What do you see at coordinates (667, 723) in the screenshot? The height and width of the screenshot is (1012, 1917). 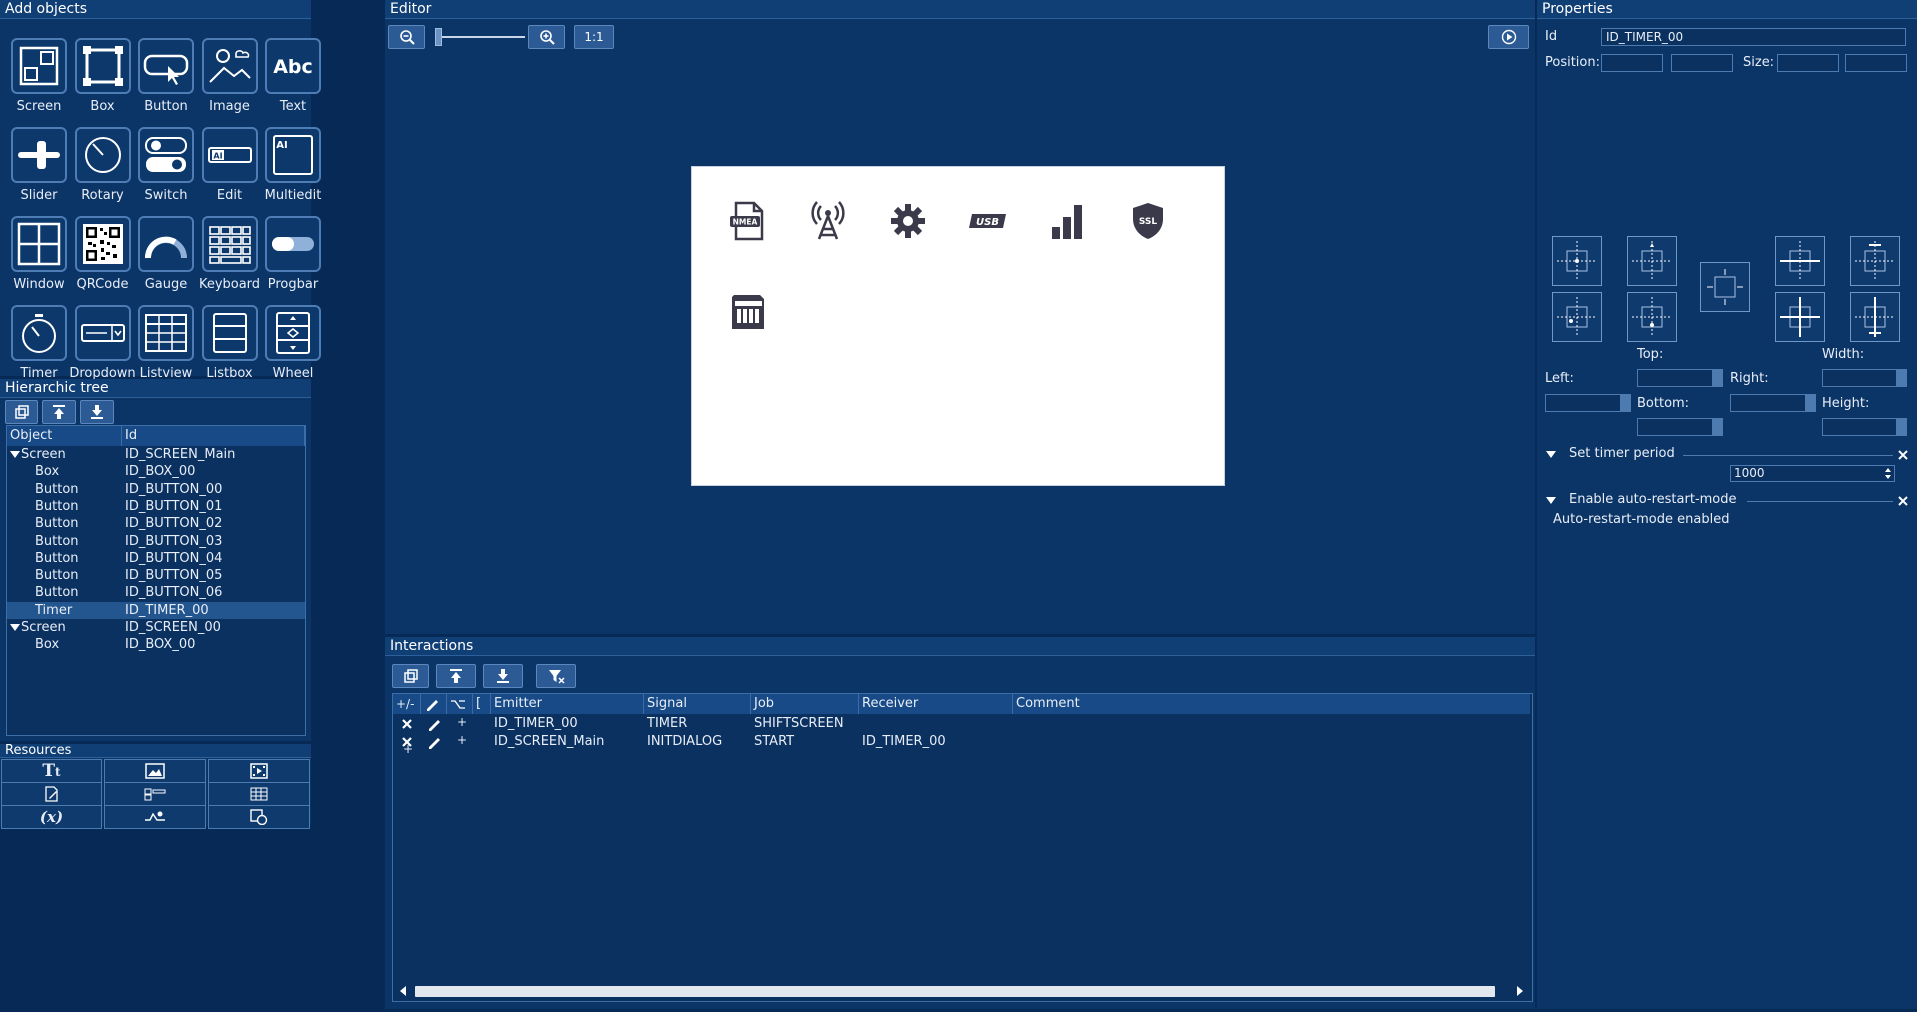 I see `signal-cell: TIMER` at bounding box center [667, 723].